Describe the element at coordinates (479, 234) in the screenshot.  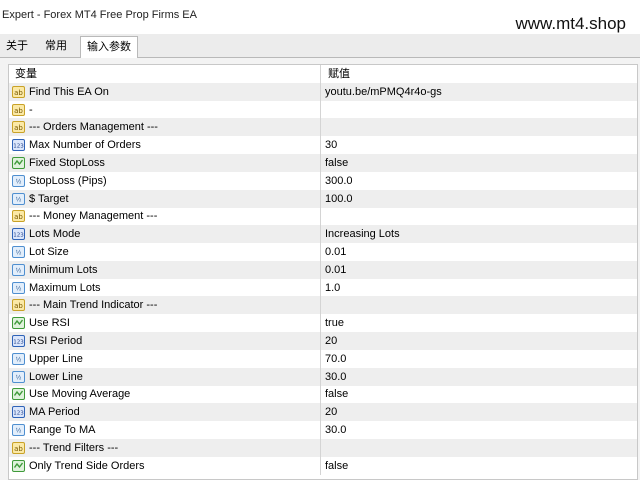
I see `parameter-value: Increasing Lots` at that location.